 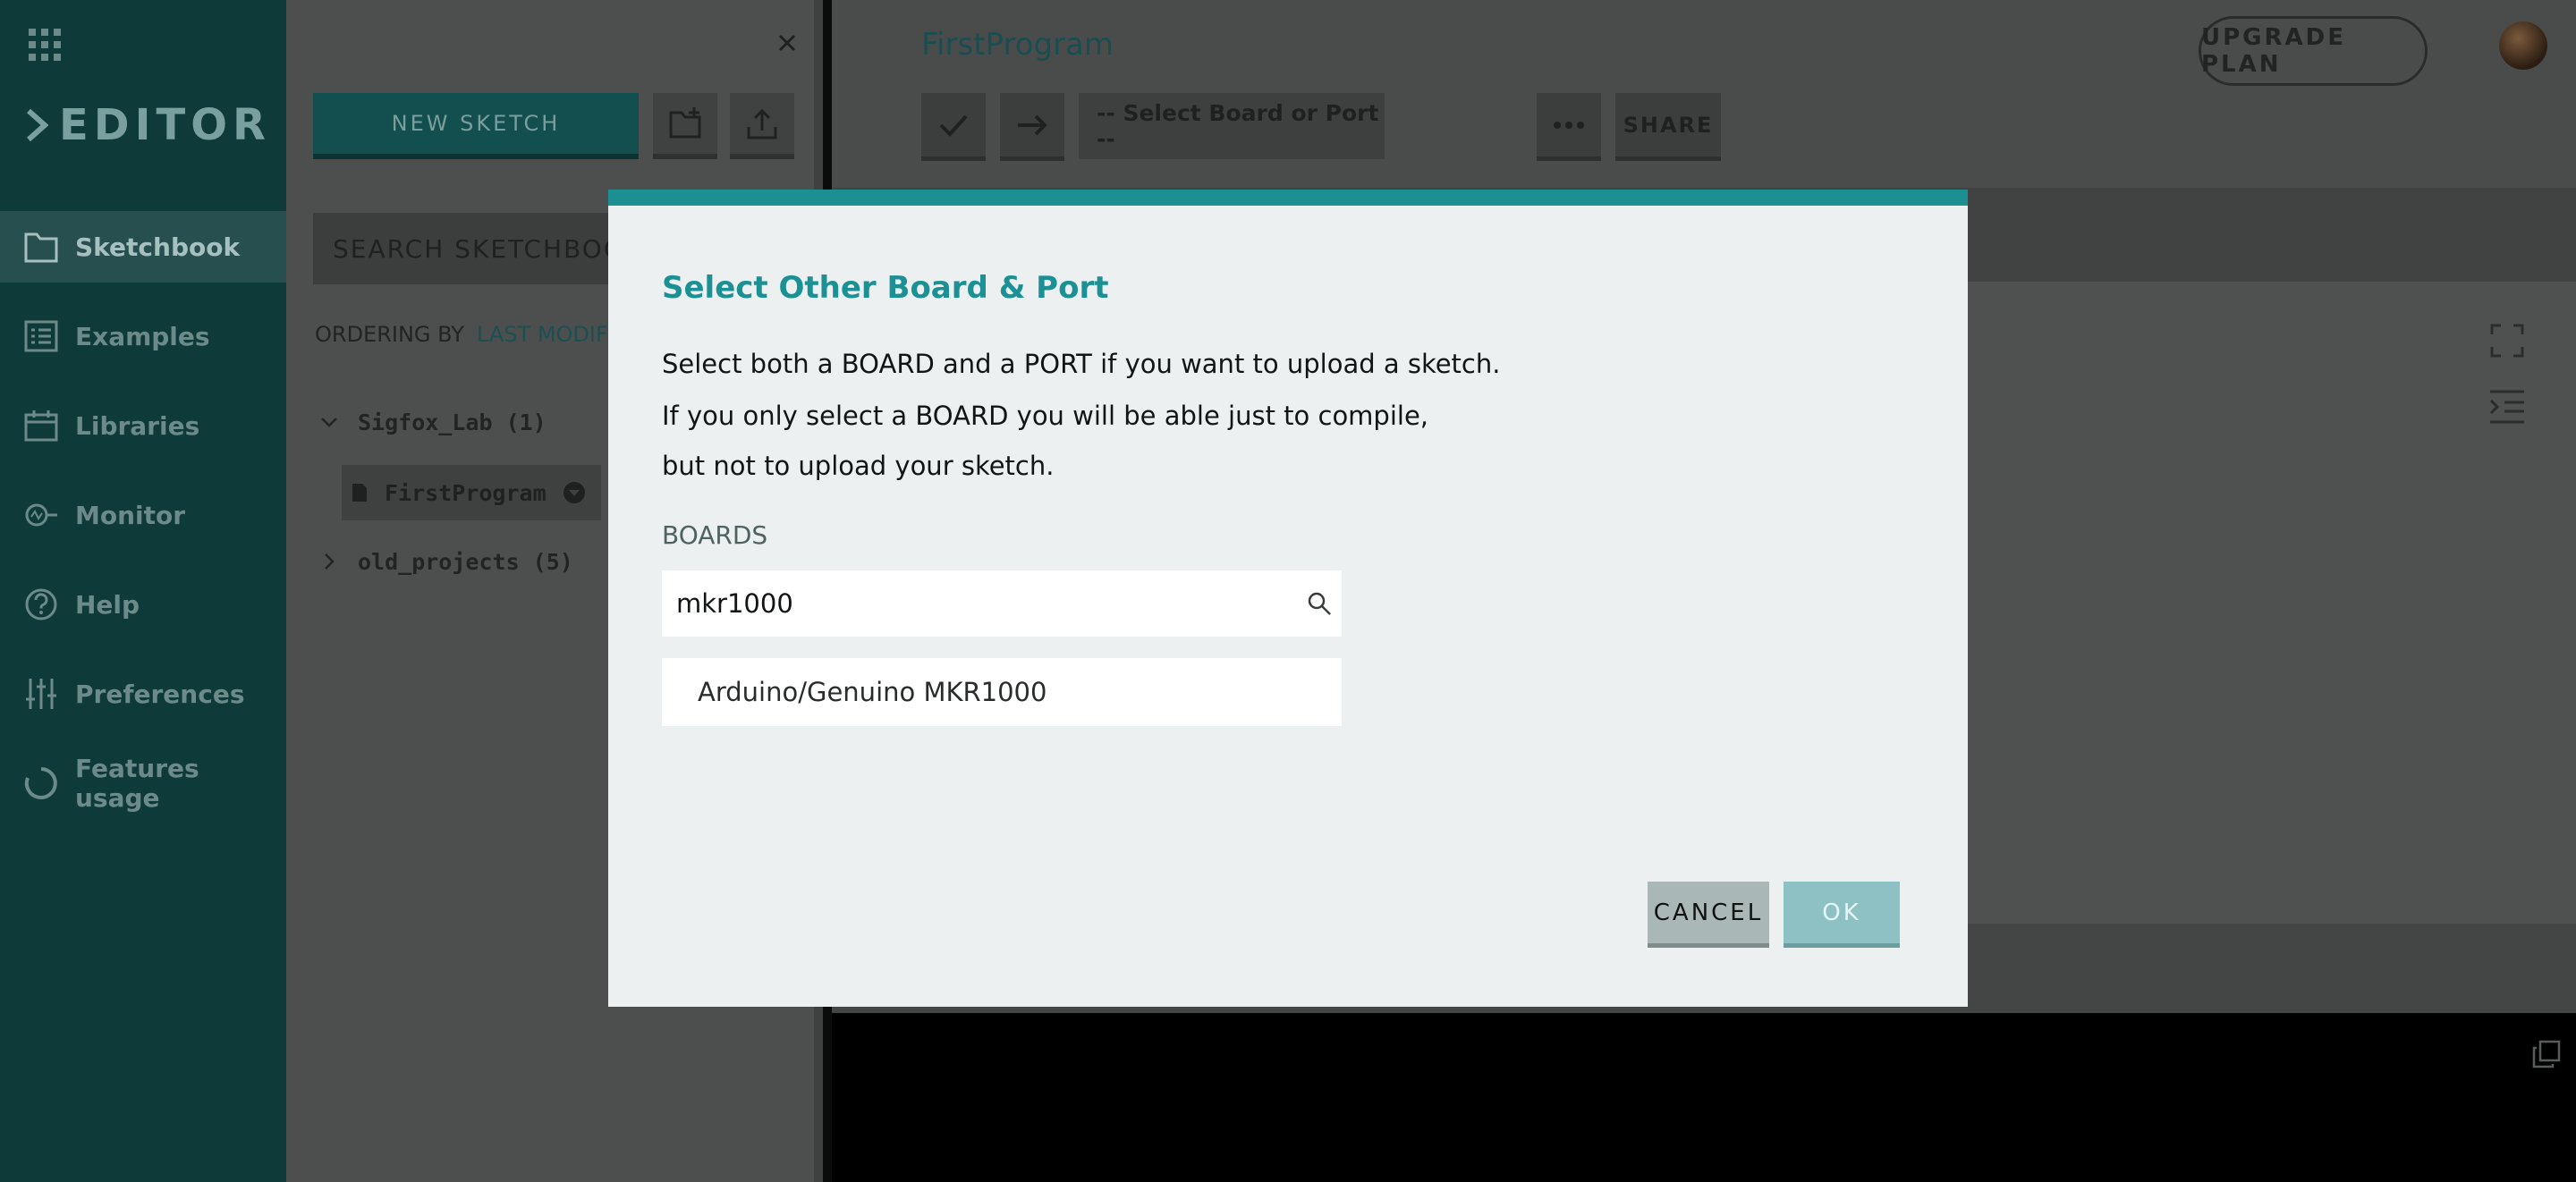 I want to click on folder-plus-icon, so click(x=685, y=123).